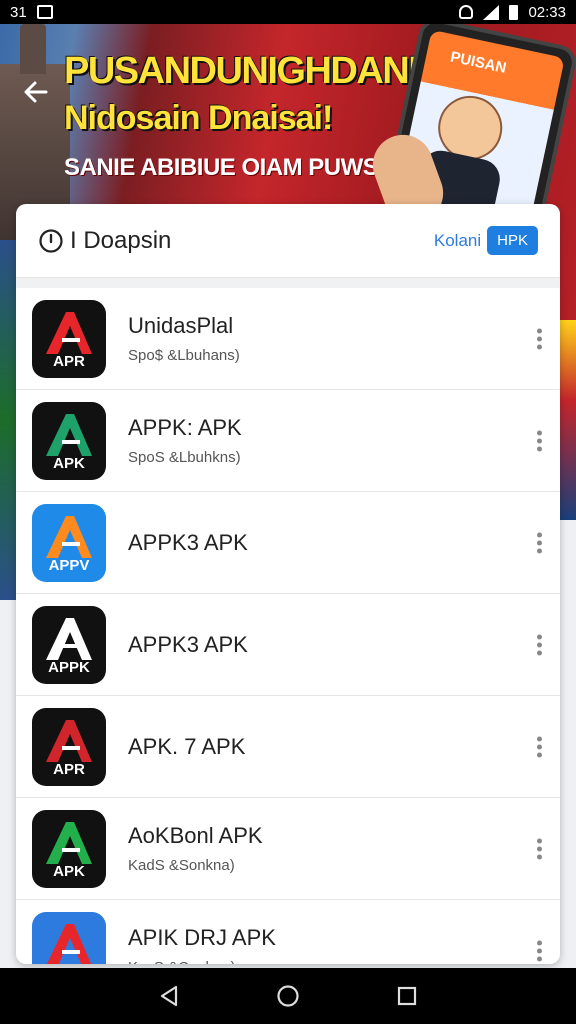 The height and width of the screenshot is (1024, 576). What do you see at coordinates (288, 241) in the screenshot?
I see `card-header: I Doapsin Kolani HPK` at bounding box center [288, 241].